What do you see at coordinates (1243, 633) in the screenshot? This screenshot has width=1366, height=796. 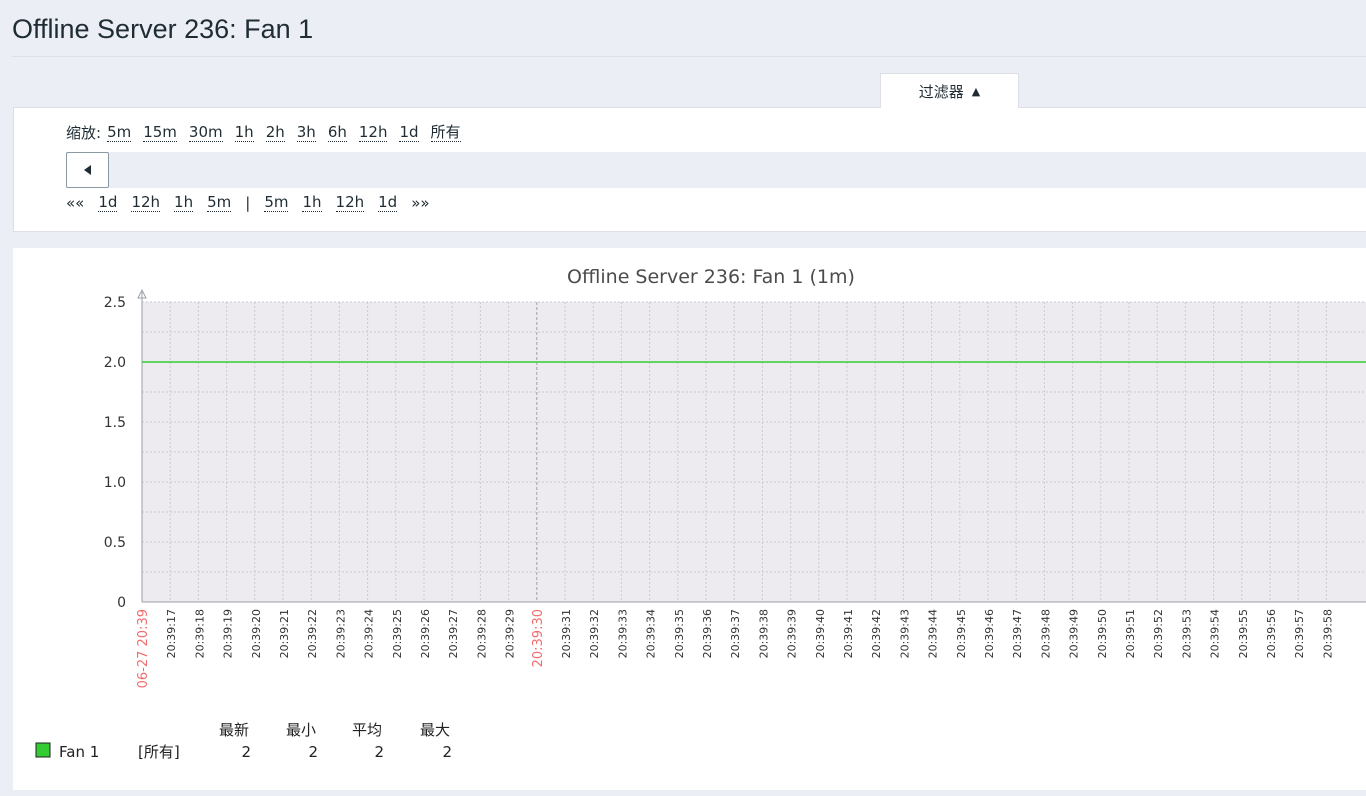 I see `x-tick-label: 20:39:55` at bounding box center [1243, 633].